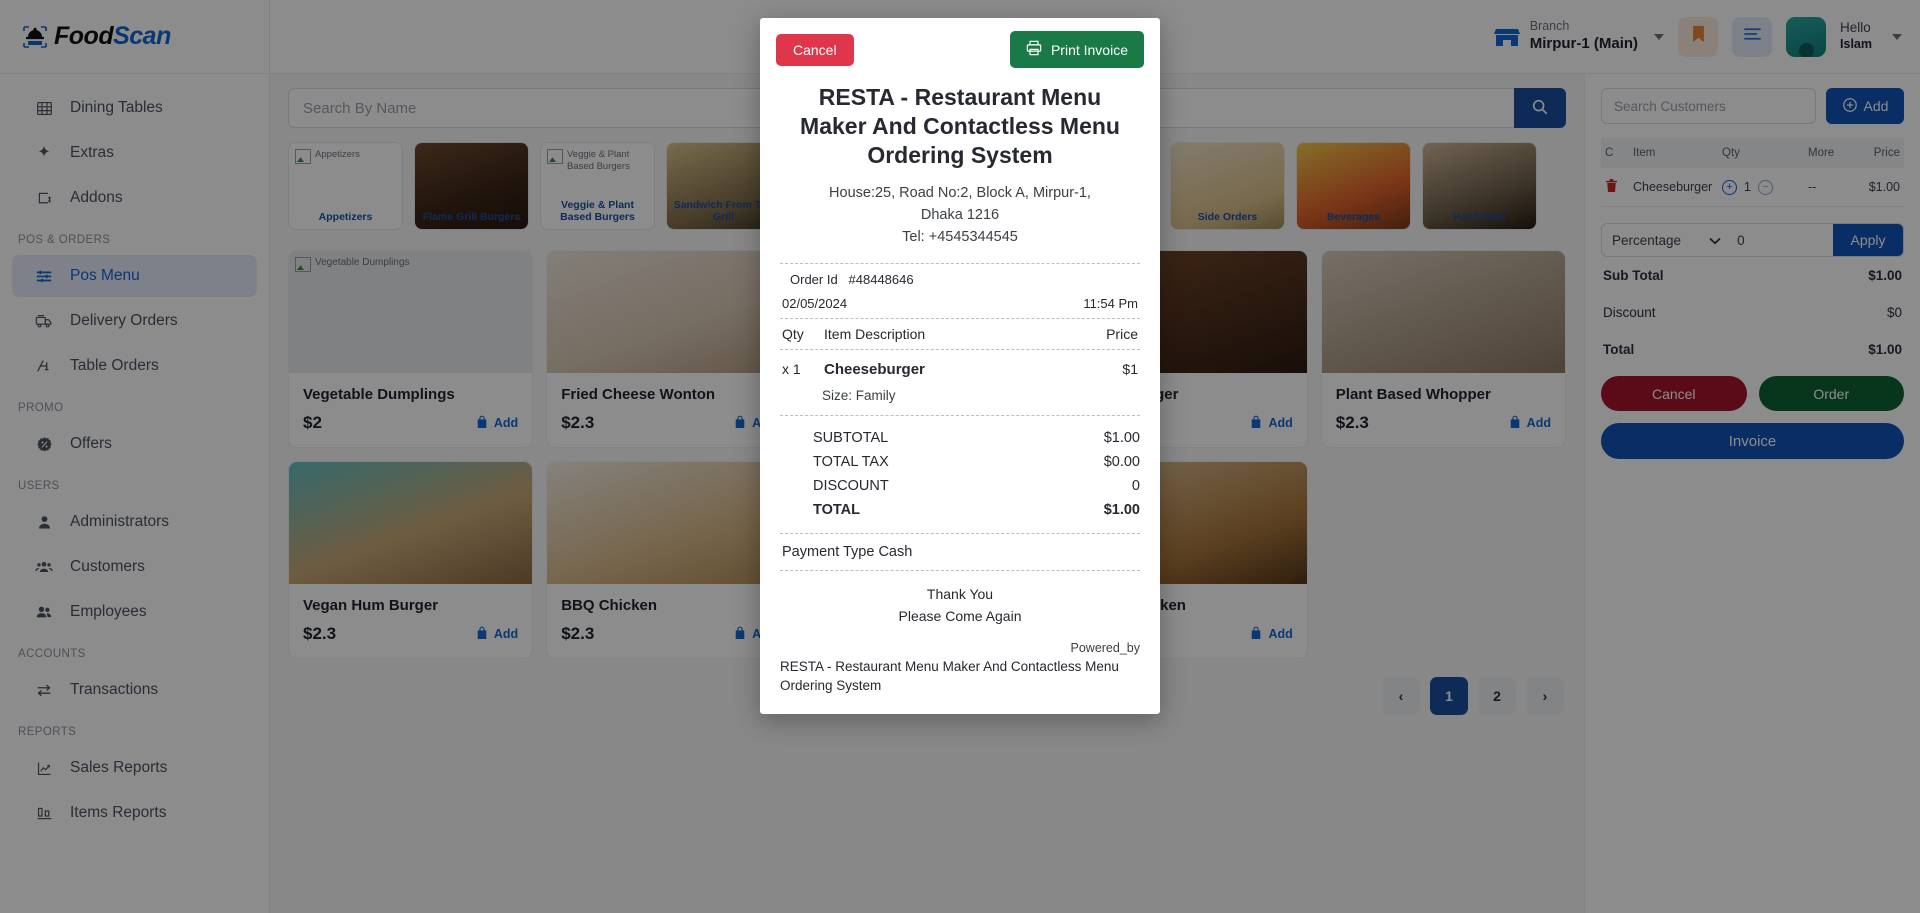 The height and width of the screenshot is (913, 1920). I want to click on print-invoice-button: Print Invoice, so click(1076, 49).